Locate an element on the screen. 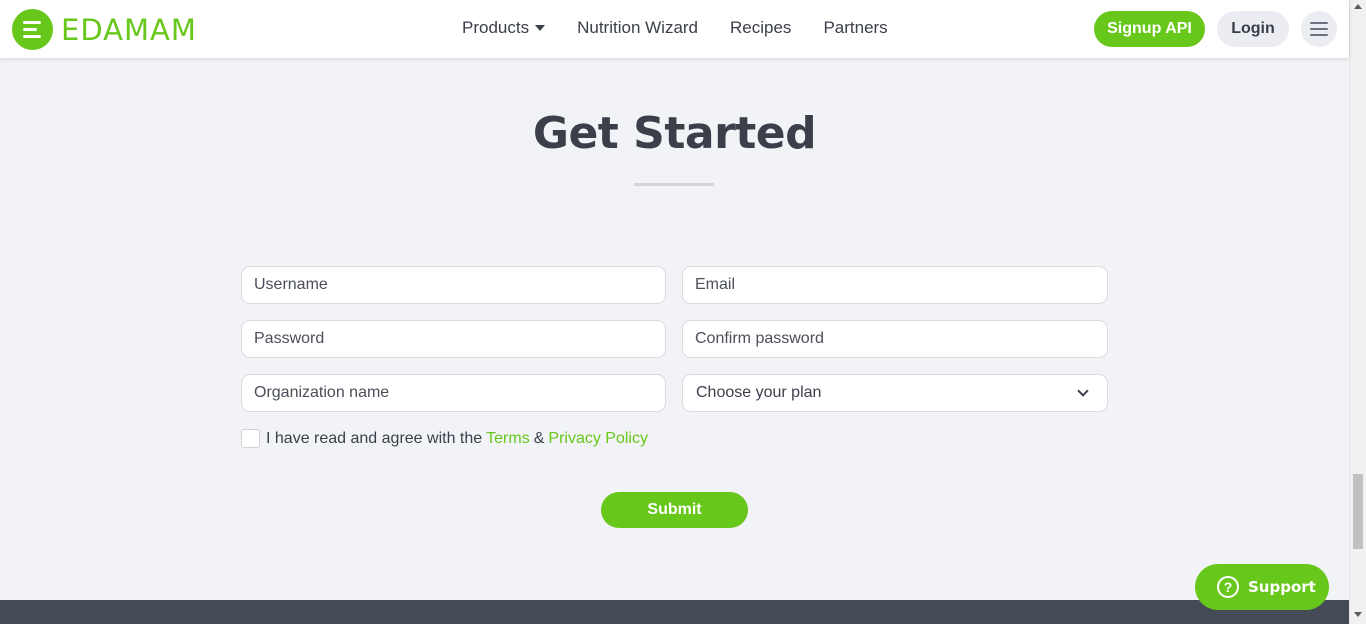 Image resolution: width=1366 pixels, height=624 pixels. scroll-up-arrow-icon is located at coordinates (1358, 6).